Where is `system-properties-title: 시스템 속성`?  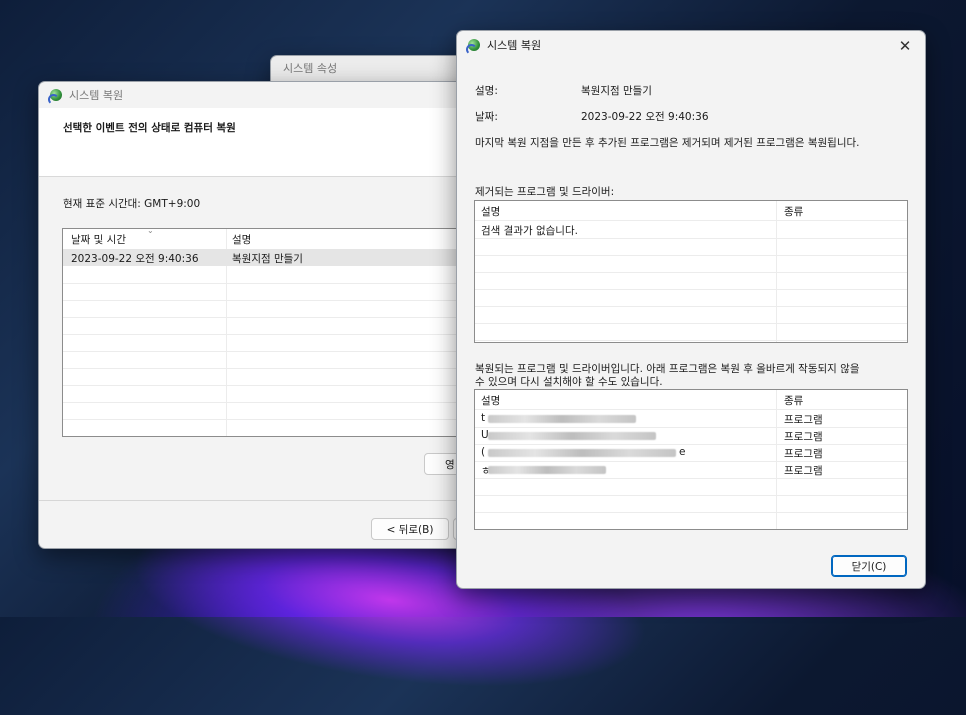
system-properties-title: 시스템 속성 is located at coordinates (310, 68).